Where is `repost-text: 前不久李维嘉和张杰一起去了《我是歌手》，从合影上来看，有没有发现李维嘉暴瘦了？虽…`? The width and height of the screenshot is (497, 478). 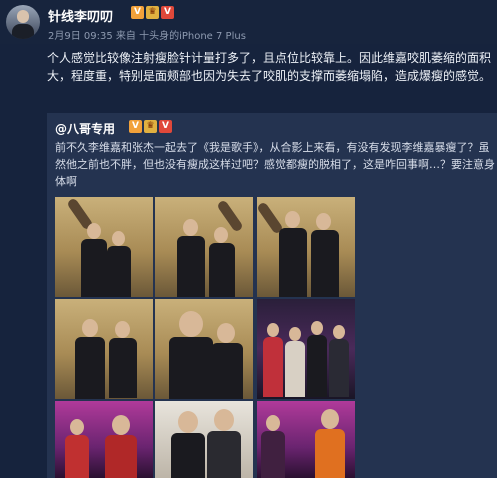
repost-text: 前不久李维嘉和张杰一起去了《我是歌手》，从合影上来看，有没有发现李维嘉暴瘦了？虽… is located at coordinates (275, 164).